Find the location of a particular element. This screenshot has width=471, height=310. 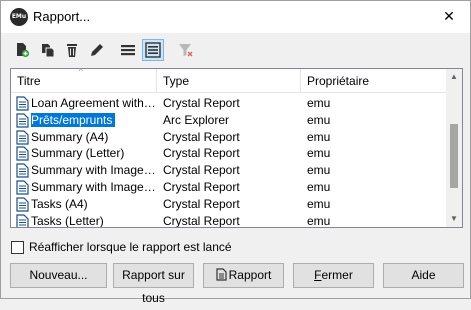

report-doc-icon is located at coordinates (221, 274).